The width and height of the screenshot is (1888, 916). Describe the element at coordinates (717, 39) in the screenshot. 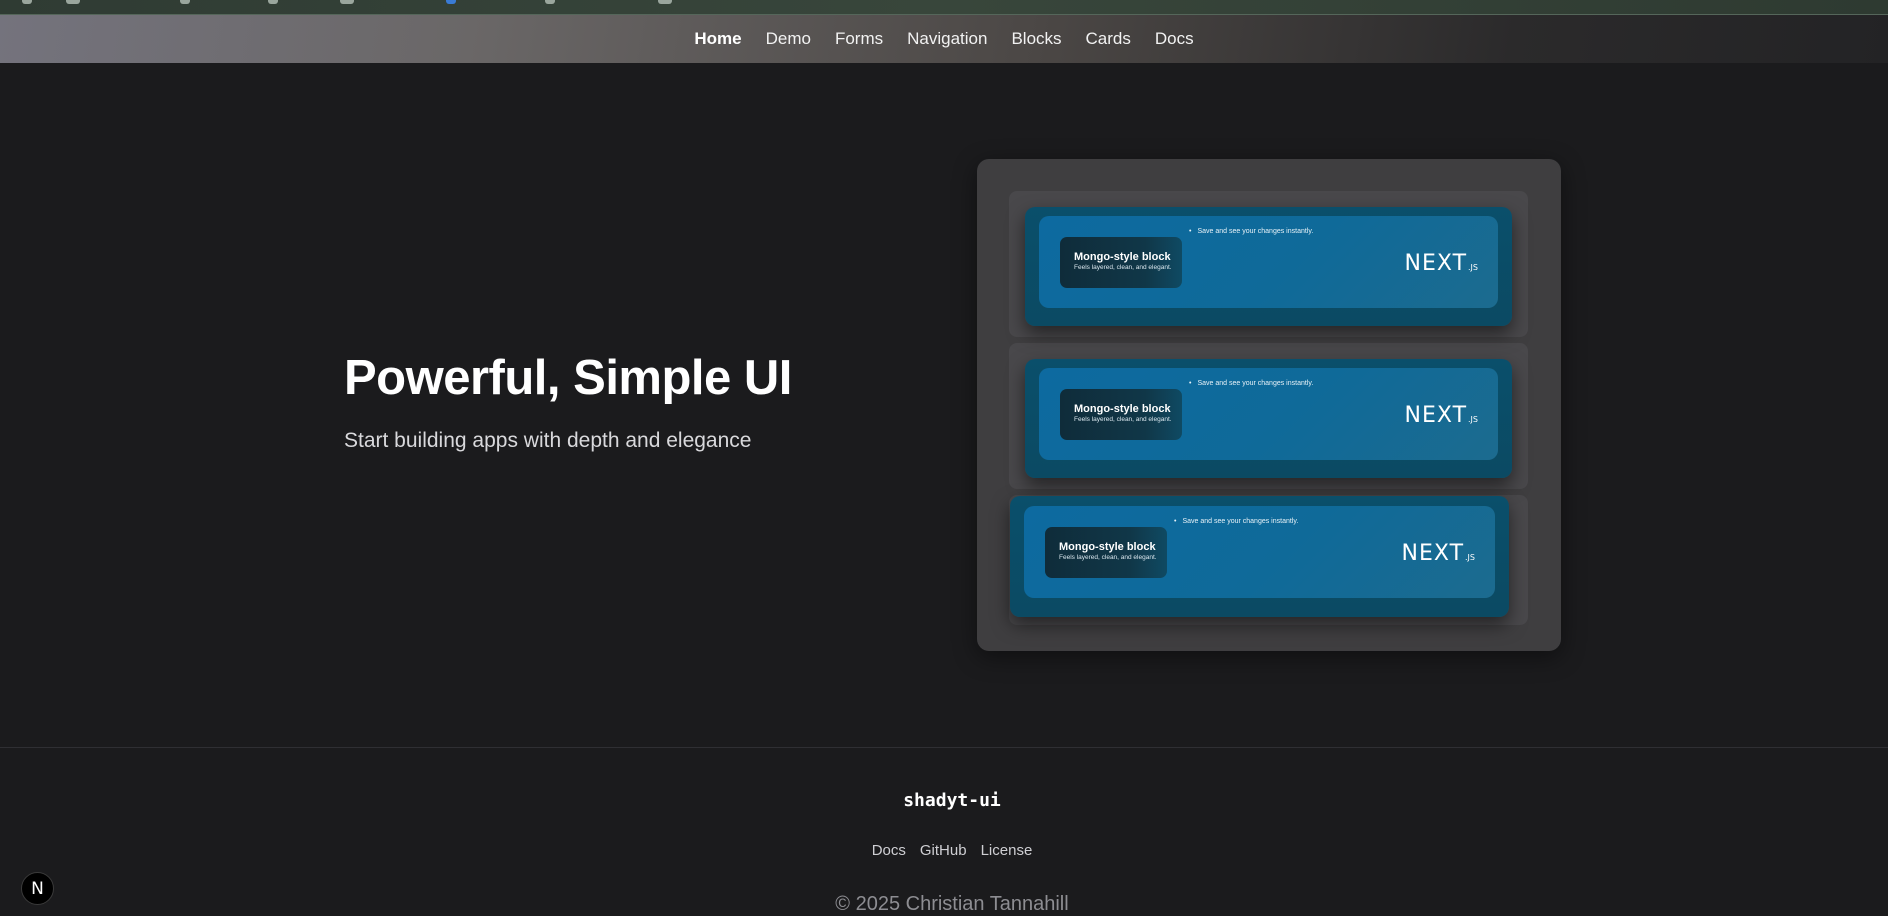

I see `nav-item-home: Home` at that location.